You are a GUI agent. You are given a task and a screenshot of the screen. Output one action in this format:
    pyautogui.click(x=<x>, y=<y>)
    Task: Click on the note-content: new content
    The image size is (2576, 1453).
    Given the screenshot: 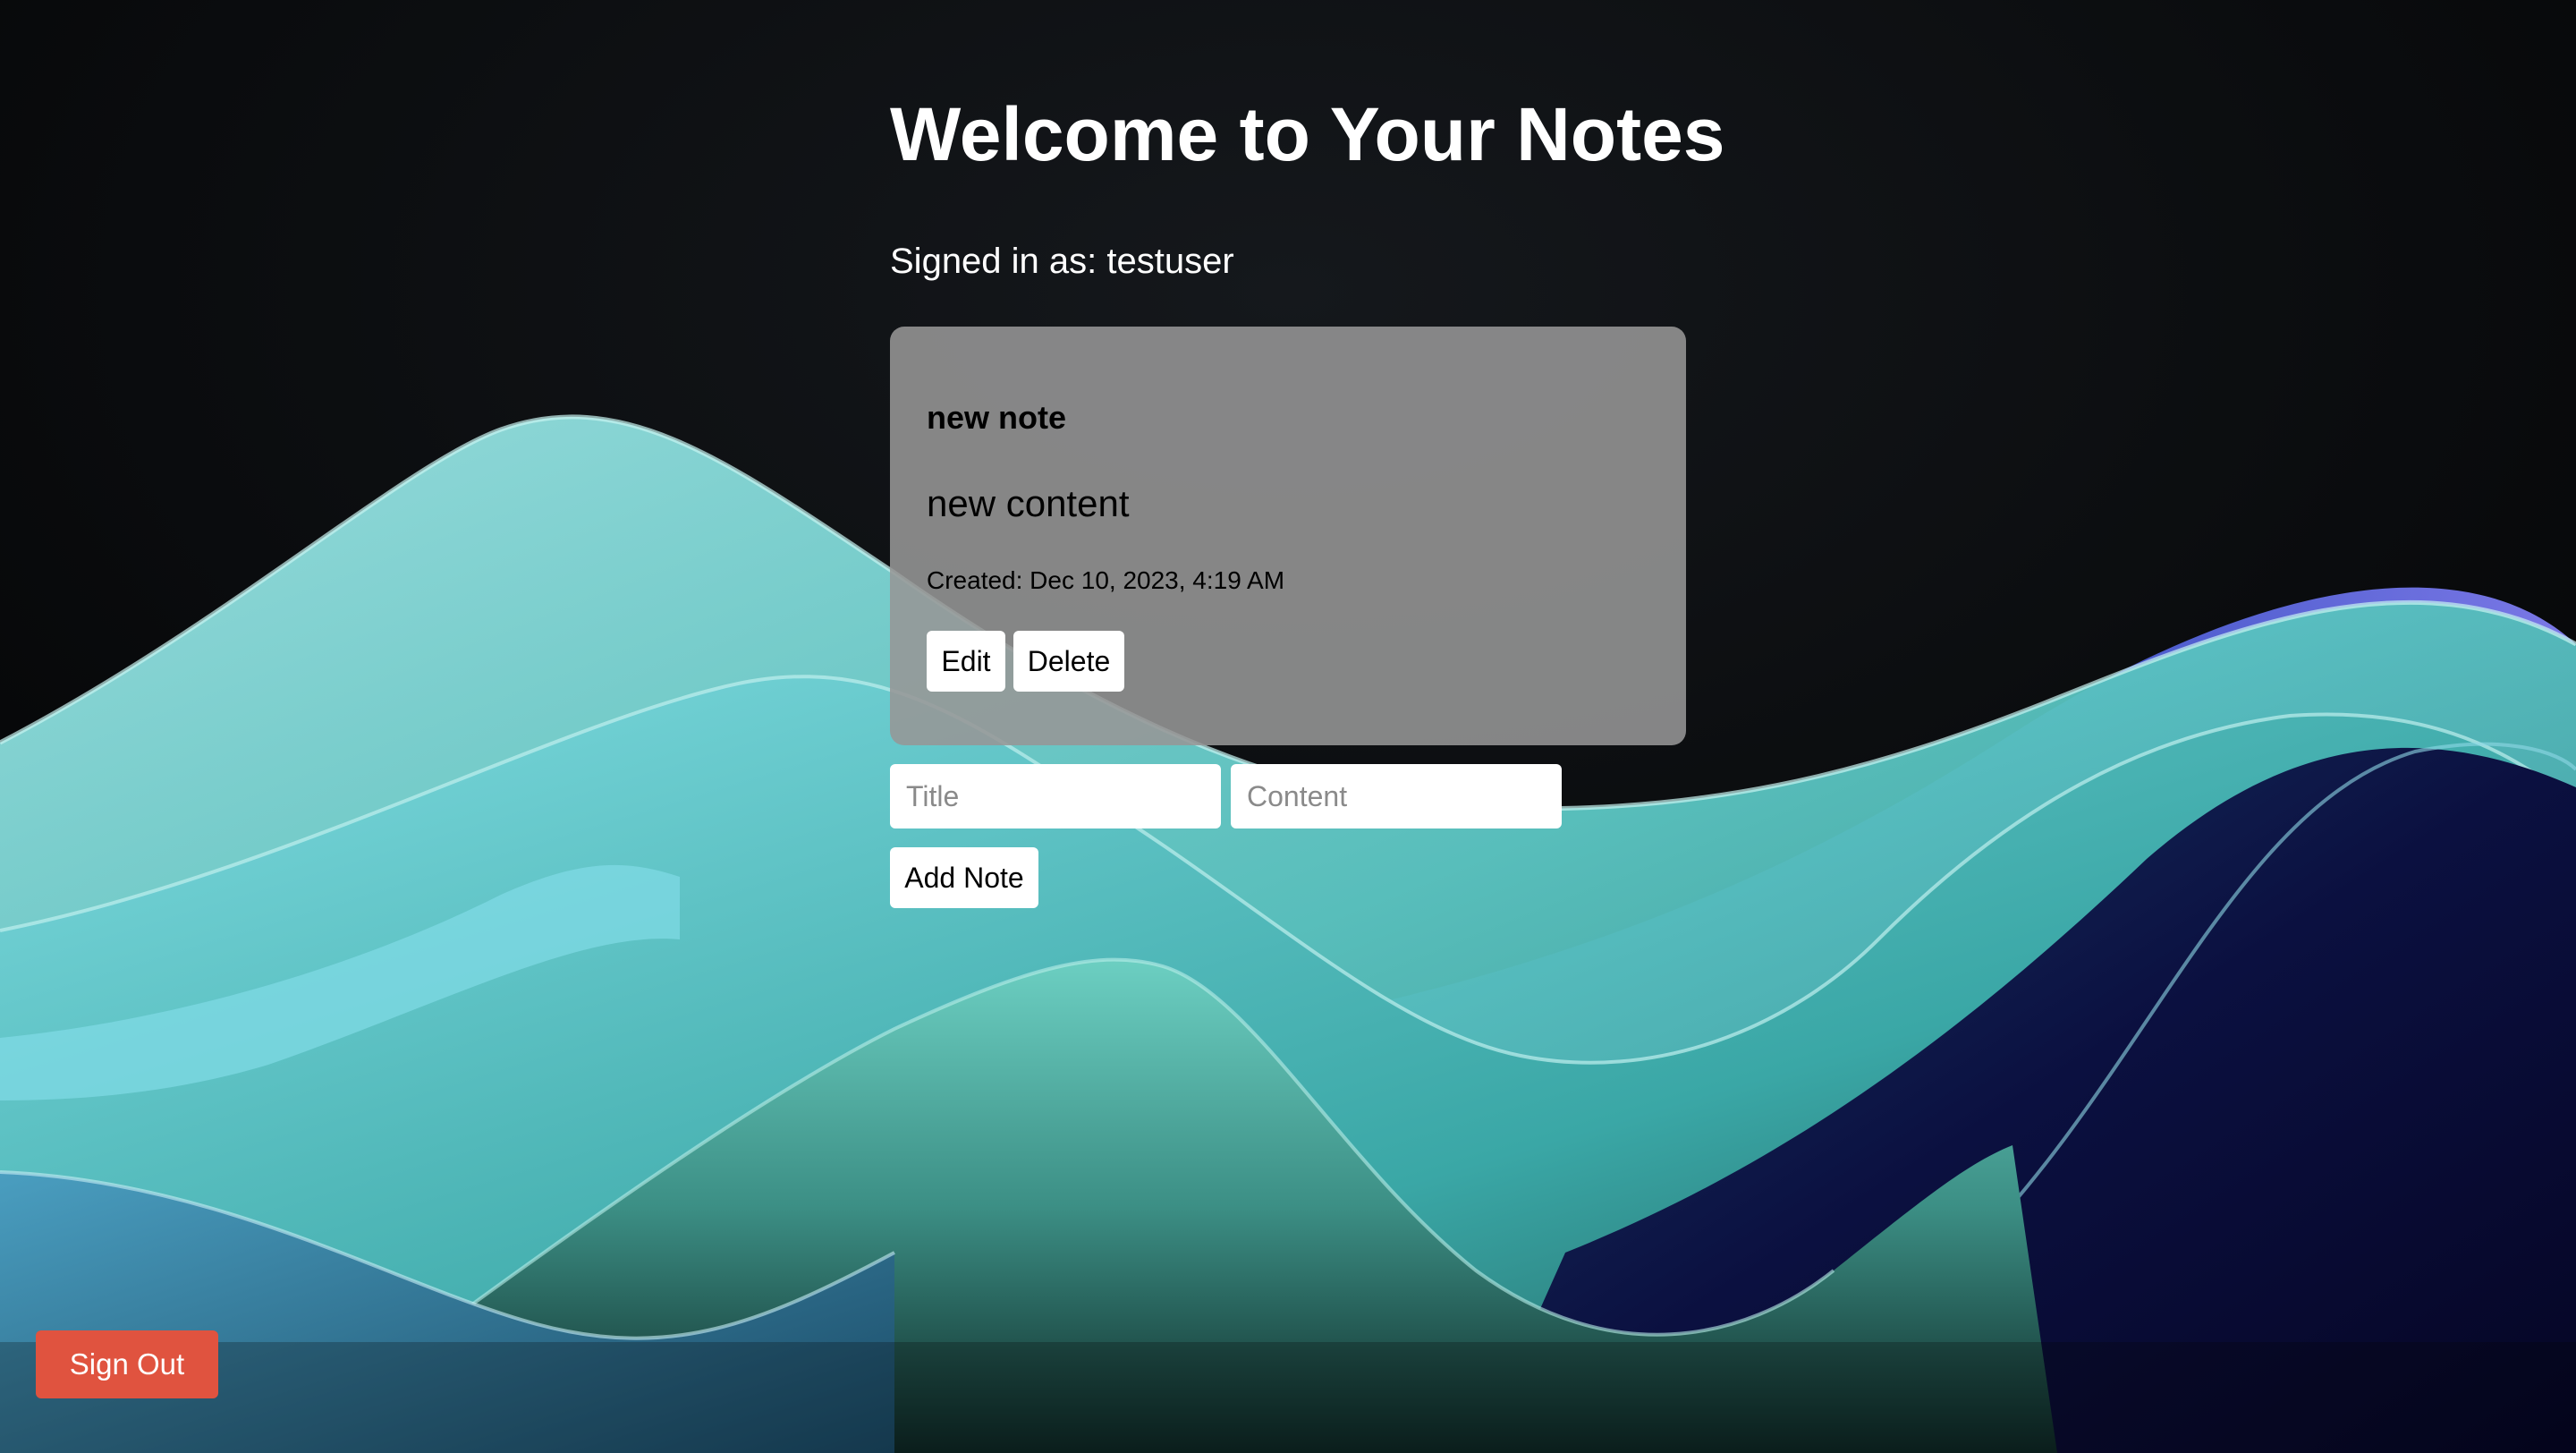 What is the action you would take?
    pyautogui.click(x=1028, y=503)
    